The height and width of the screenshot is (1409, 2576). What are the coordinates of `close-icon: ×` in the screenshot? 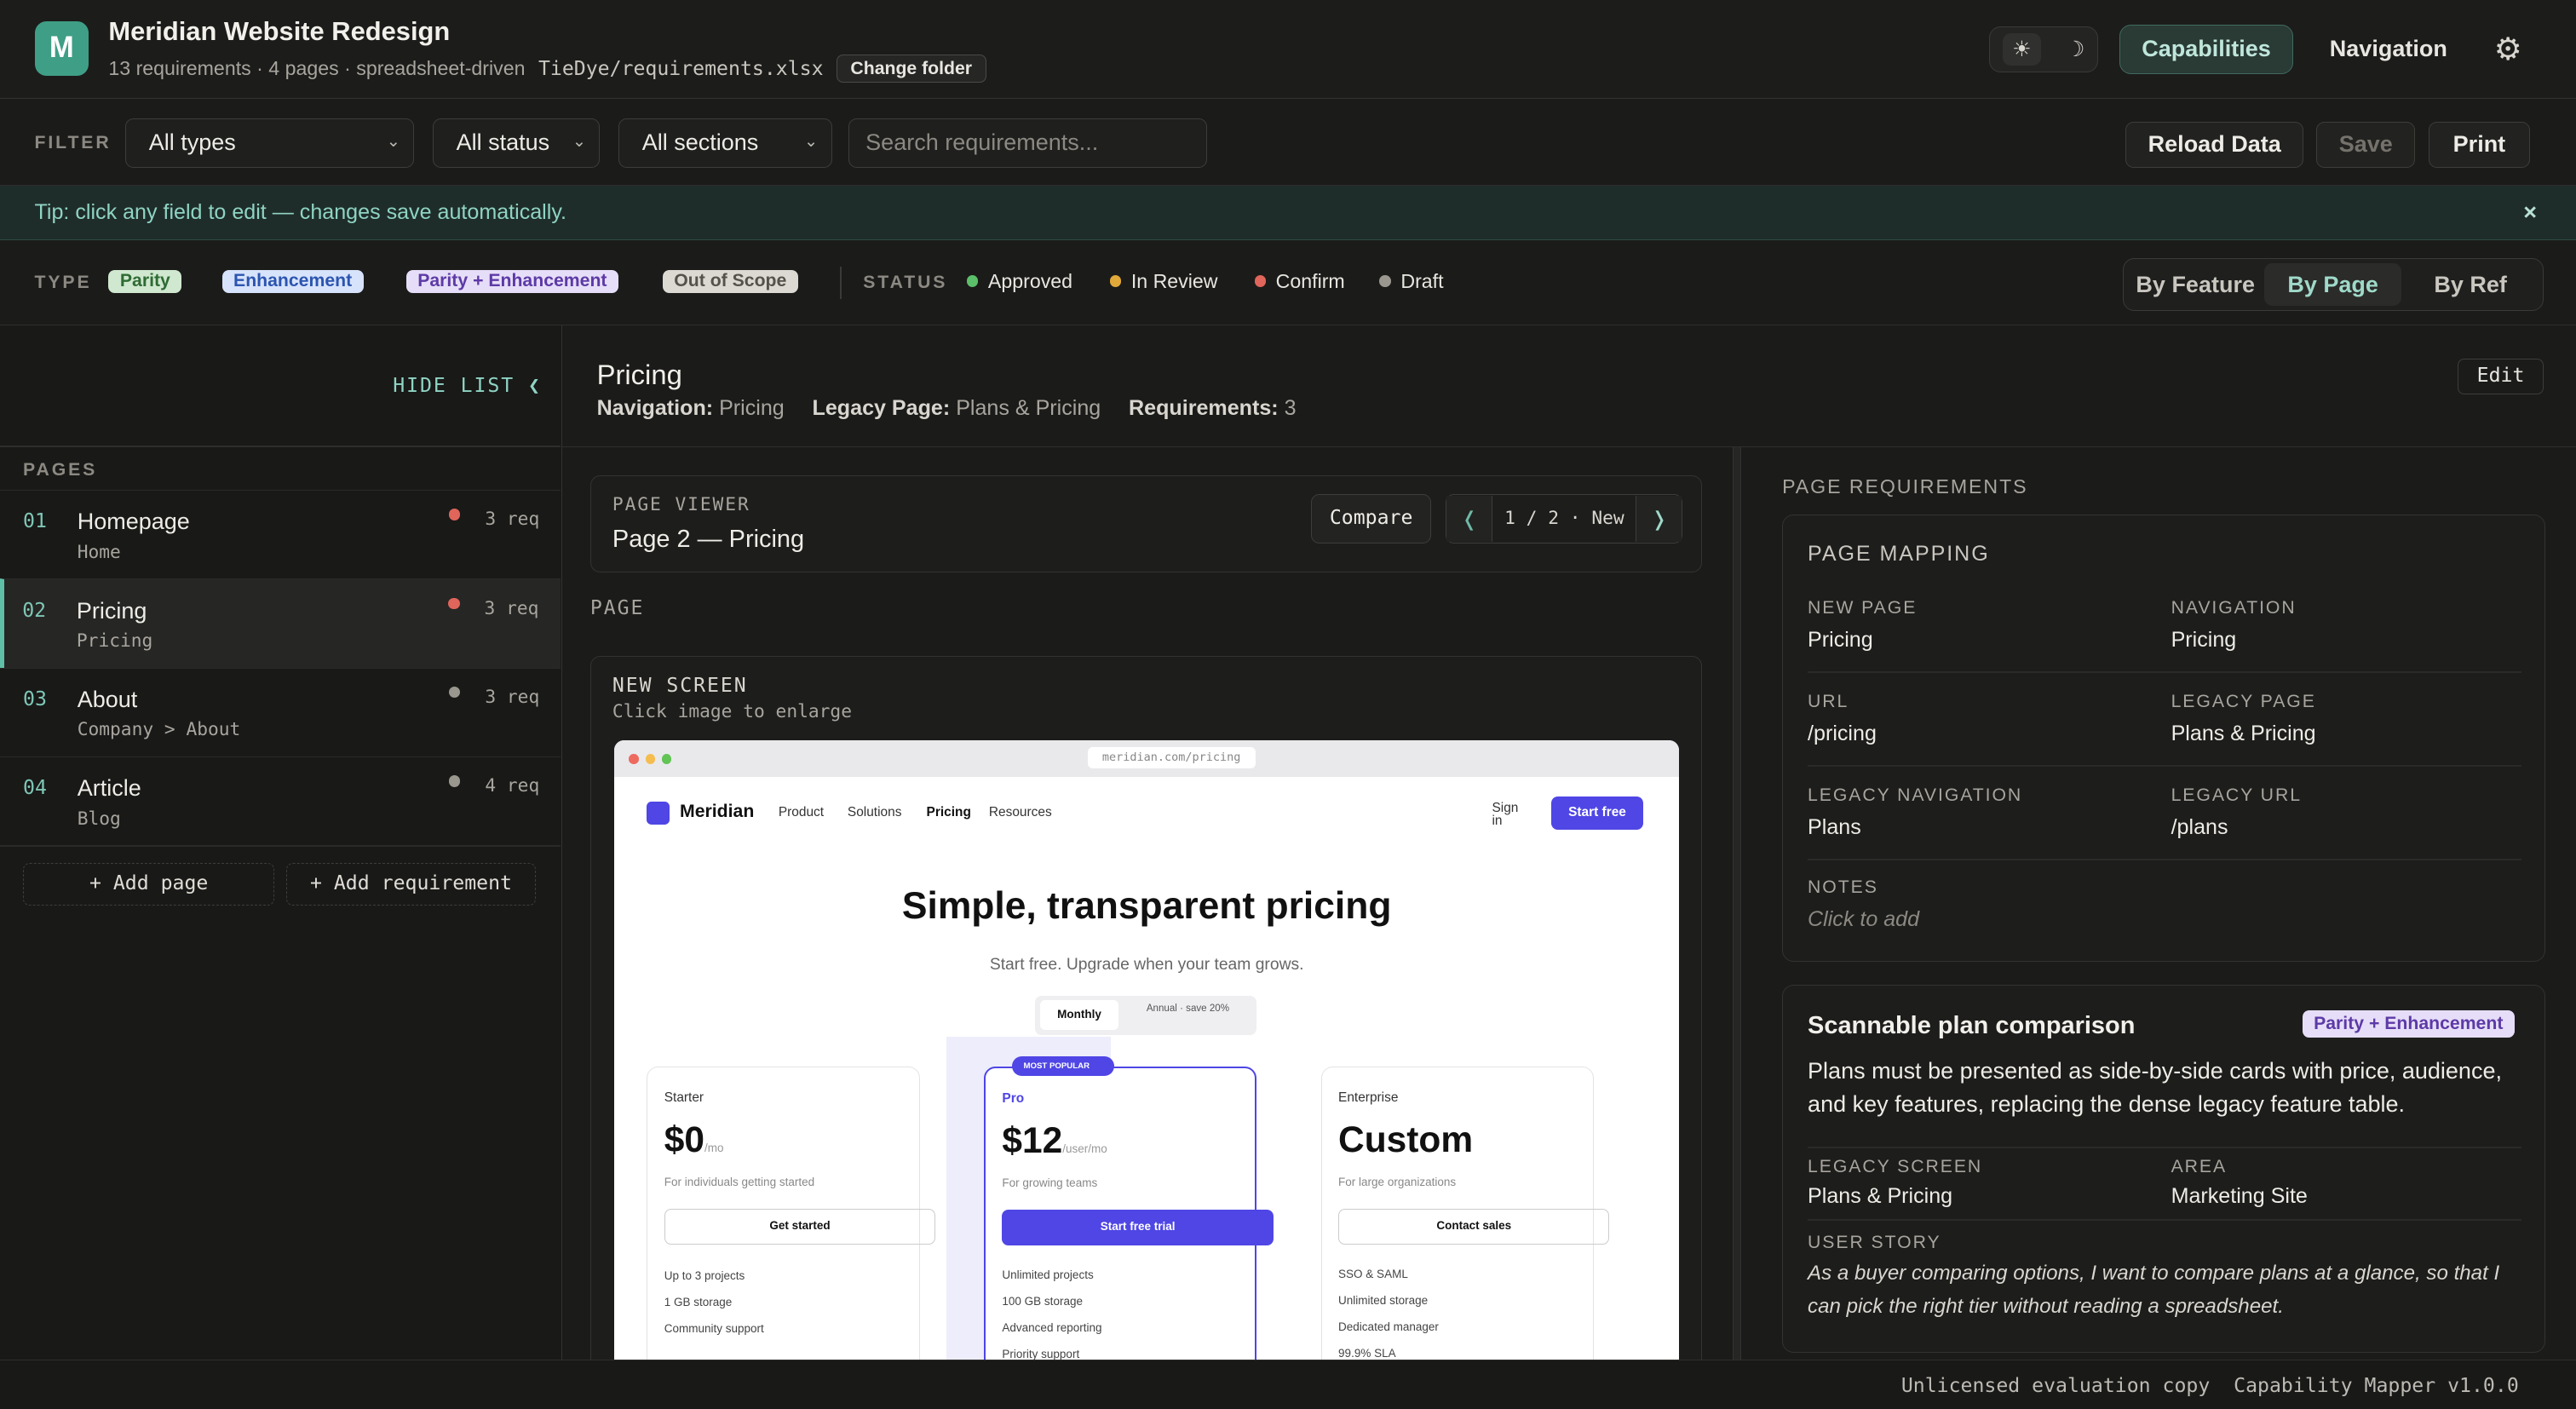 It's located at (2530, 213).